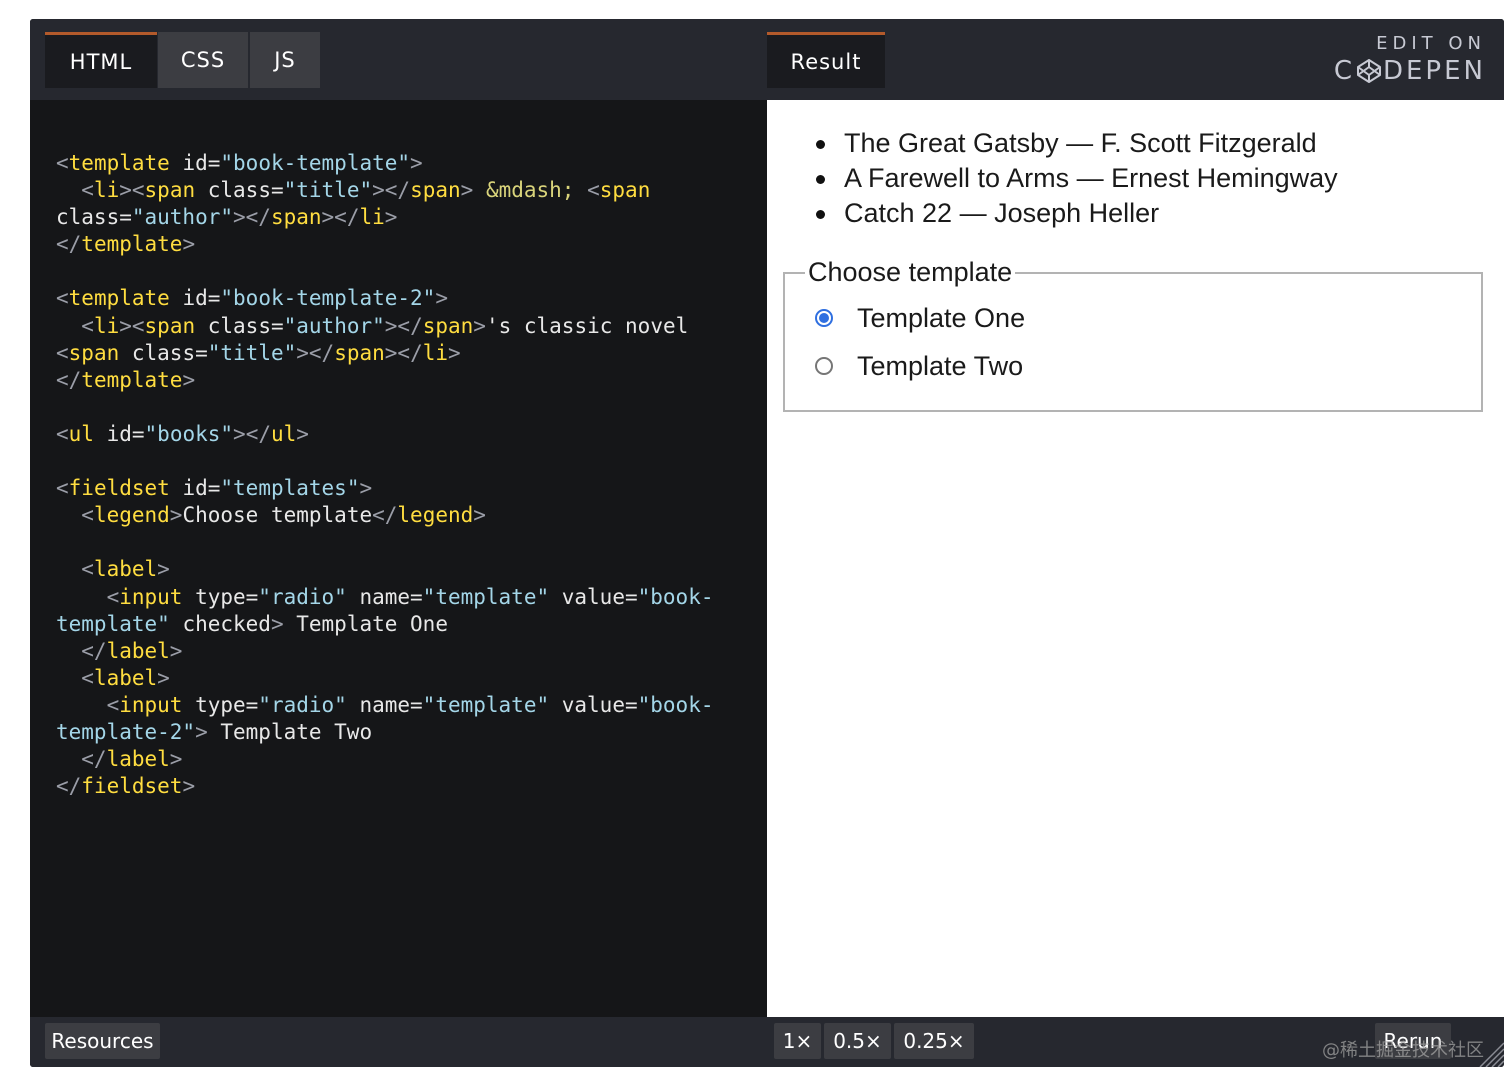 Image resolution: width=1512 pixels, height=1089 pixels. Describe the element at coordinates (797, 1041) in the screenshot. I see `zoom-1x-button: 1×` at that location.